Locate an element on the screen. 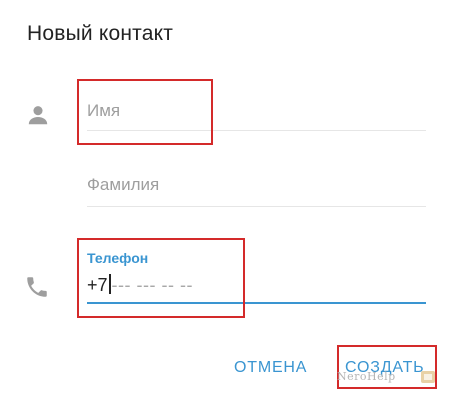 This screenshot has height=400, width=450. cancel-button: ОТМЕНА is located at coordinates (270, 368).